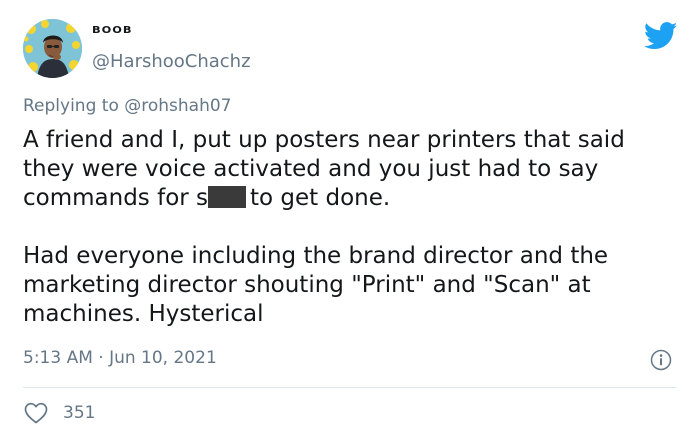  I want to click on avatar-image, so click(52, 48).